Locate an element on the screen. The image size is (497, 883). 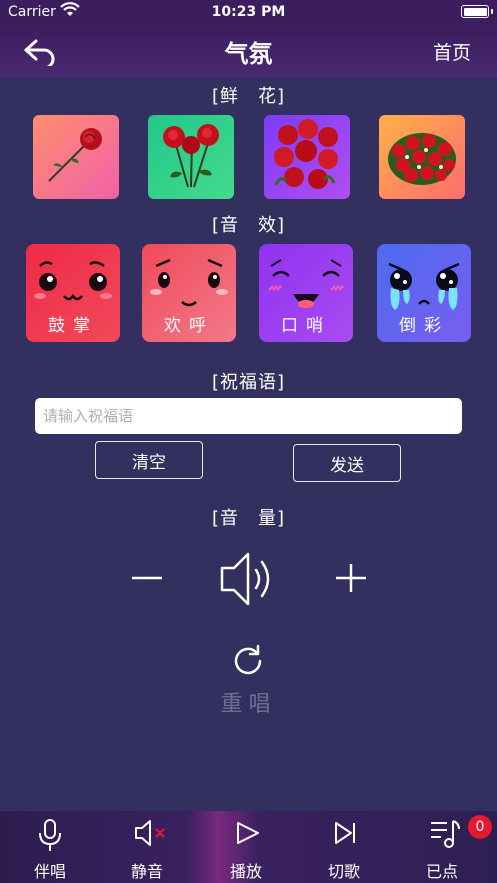
effect-label: 口哨 is located at coordinates (306, 326).